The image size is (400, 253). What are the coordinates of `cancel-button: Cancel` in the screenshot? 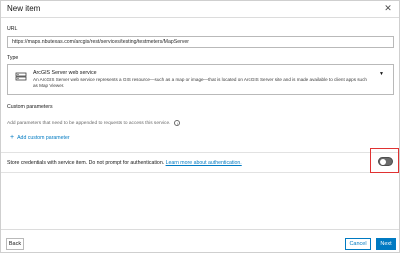 It's located at (358, 244).